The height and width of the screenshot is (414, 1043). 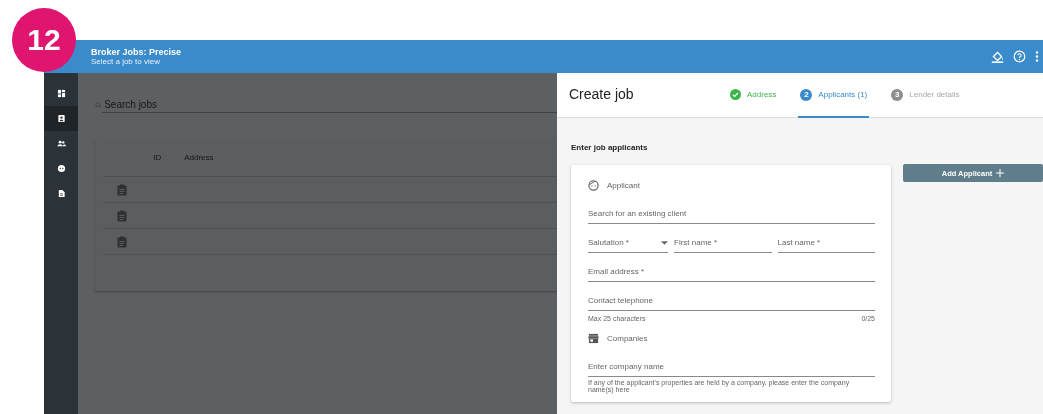 What do you see at coordinates (1037, 56) in the screenshot?
I see `more-menu-icon` at bounding box center [1037, 56].